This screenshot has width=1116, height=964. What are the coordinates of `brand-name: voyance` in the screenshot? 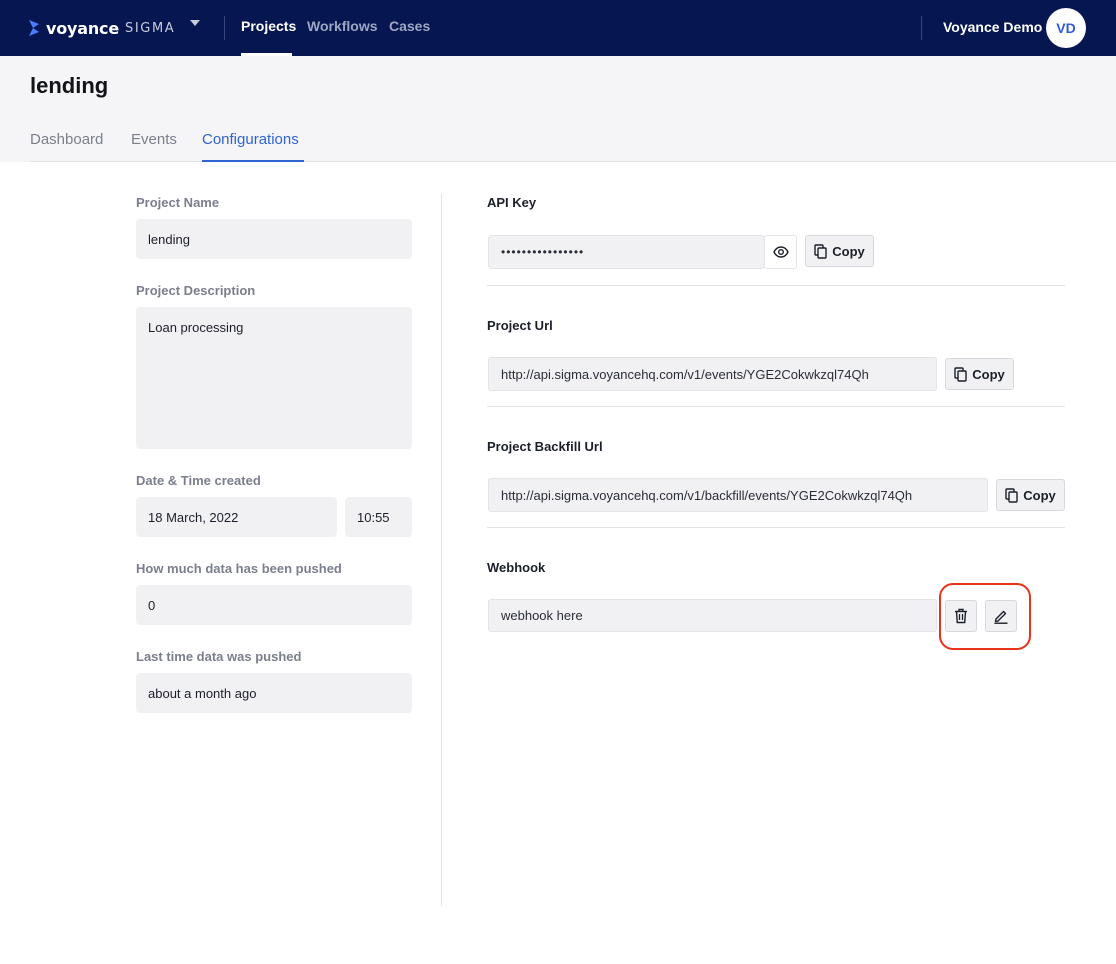 It's located at (82, 28).